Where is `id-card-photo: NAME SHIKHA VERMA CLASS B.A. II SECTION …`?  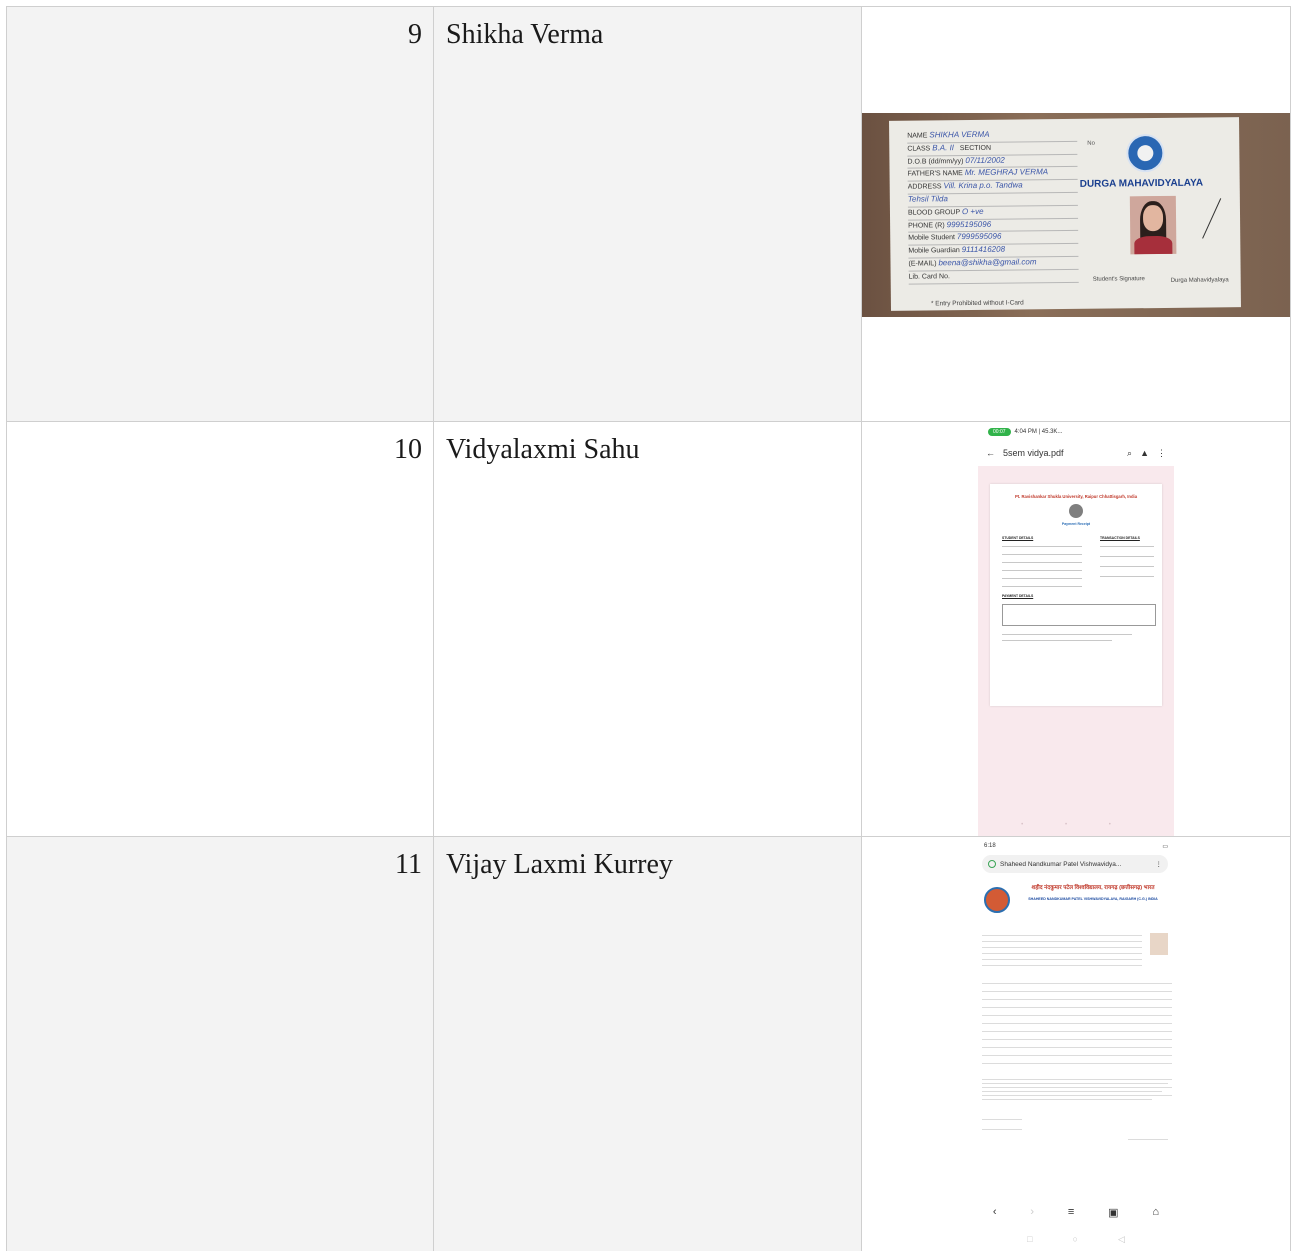
id-card-photo: NAME SHIKHA VERMA CLASS B.A. II SECTION … is located at coordinates (1076, 215).